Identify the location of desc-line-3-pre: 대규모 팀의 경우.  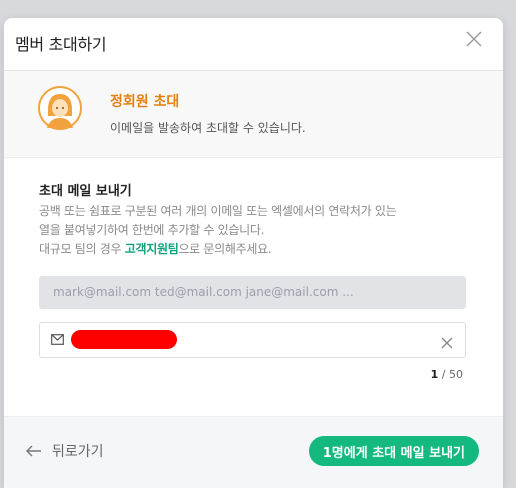
(82, 249).